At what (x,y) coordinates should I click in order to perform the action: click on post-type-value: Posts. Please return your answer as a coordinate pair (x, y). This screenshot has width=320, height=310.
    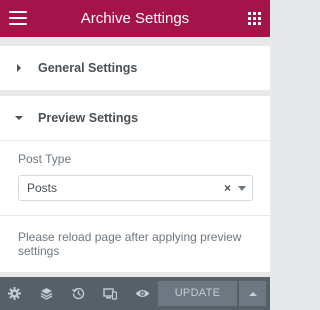
    Looking at the image, I should click on (42, 188).